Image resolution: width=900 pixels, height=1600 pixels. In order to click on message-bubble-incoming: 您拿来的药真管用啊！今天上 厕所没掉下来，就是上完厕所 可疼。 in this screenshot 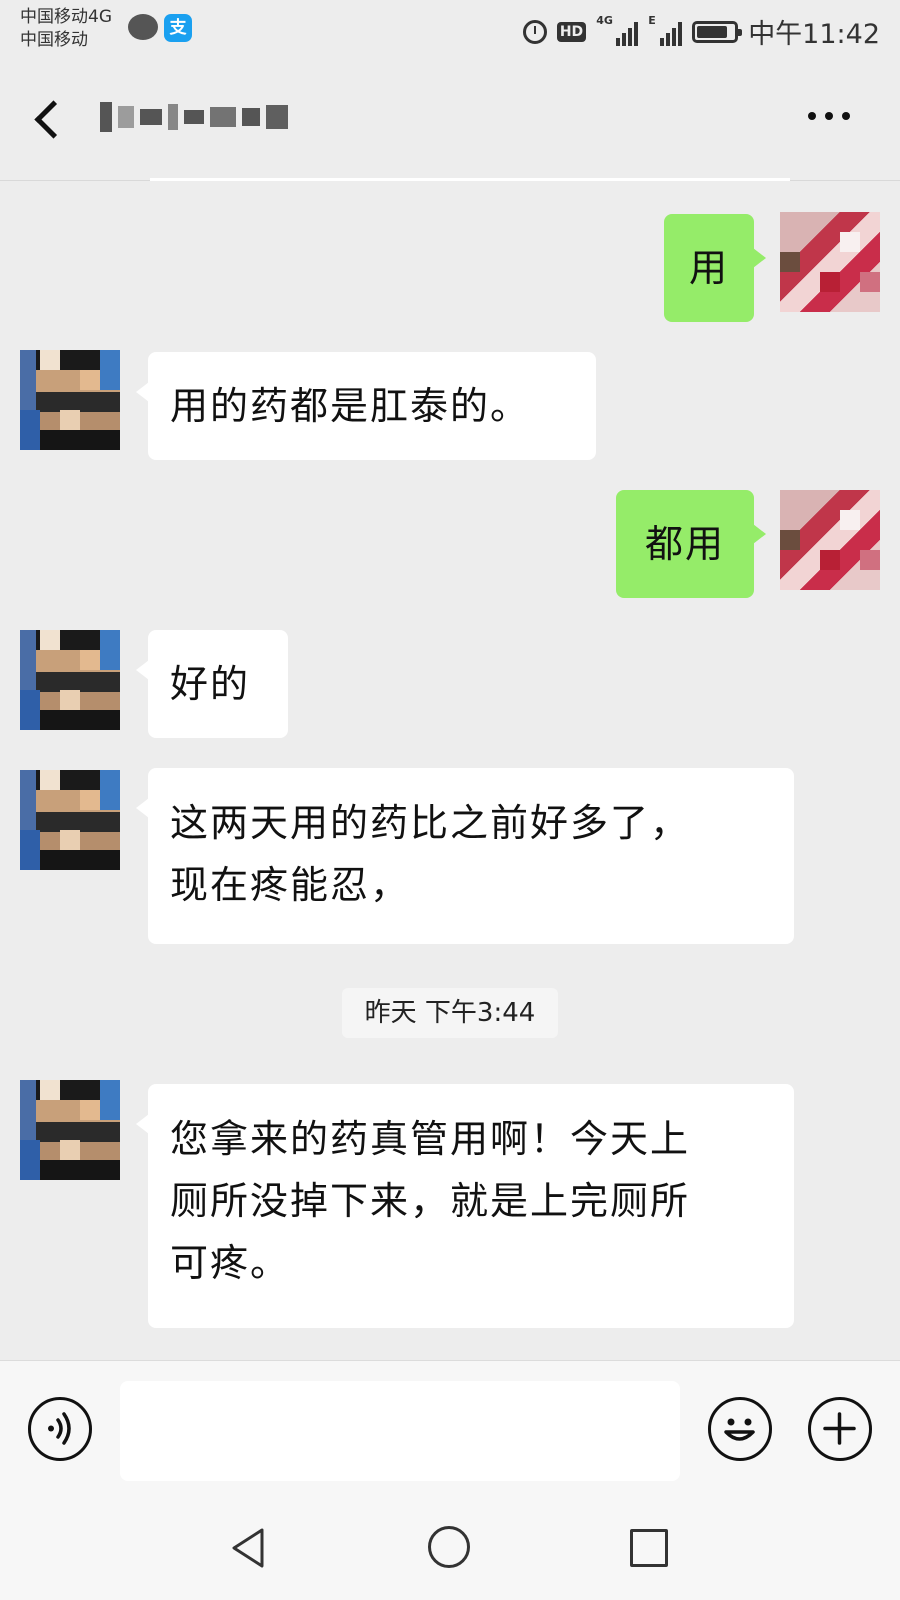, I will do `click(465, 1206)`.